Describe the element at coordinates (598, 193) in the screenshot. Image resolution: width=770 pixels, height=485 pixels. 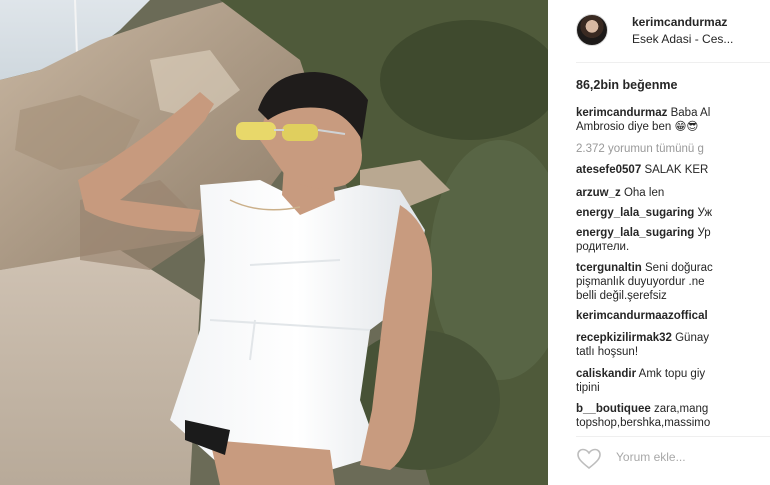
I see `comment-username: arzuw_z` at that location.